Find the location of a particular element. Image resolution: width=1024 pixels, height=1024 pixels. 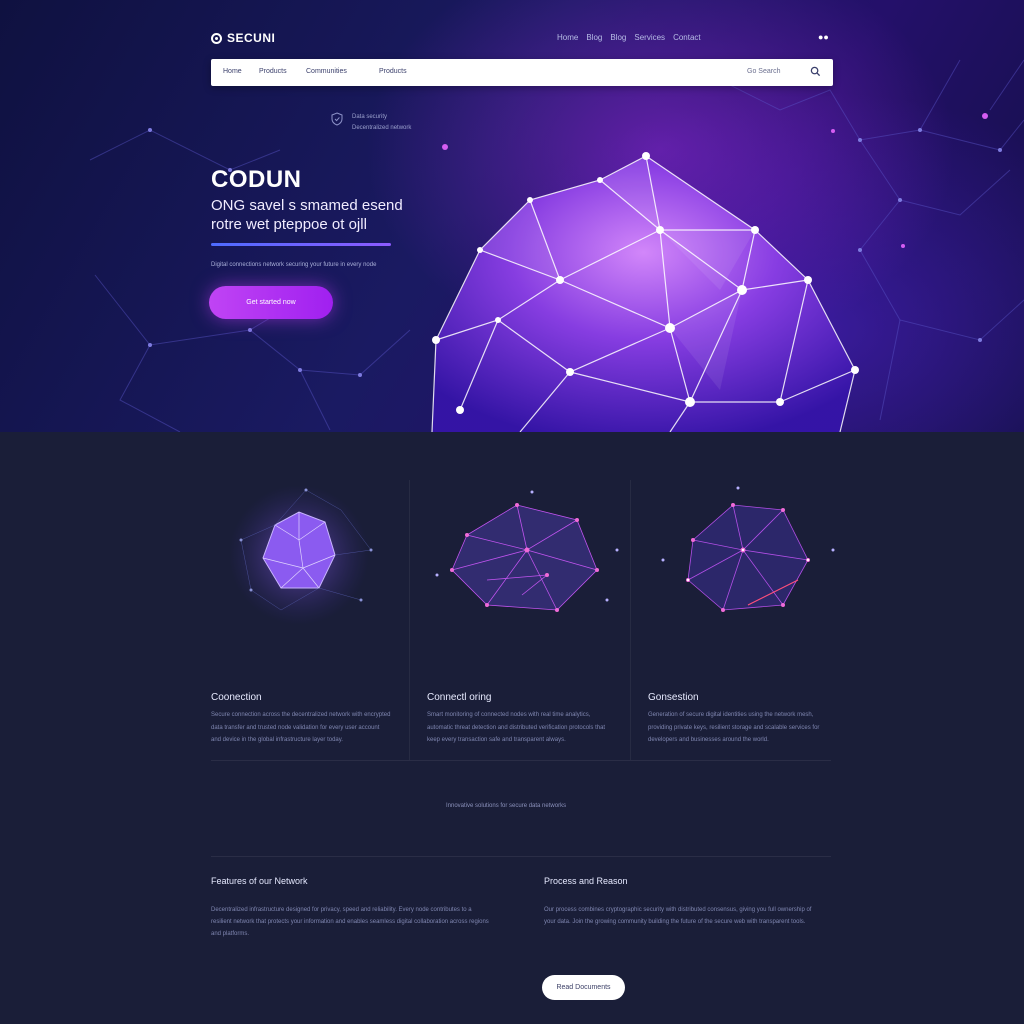

brand-logo: SECUNI is located at coordinates (243, 38).